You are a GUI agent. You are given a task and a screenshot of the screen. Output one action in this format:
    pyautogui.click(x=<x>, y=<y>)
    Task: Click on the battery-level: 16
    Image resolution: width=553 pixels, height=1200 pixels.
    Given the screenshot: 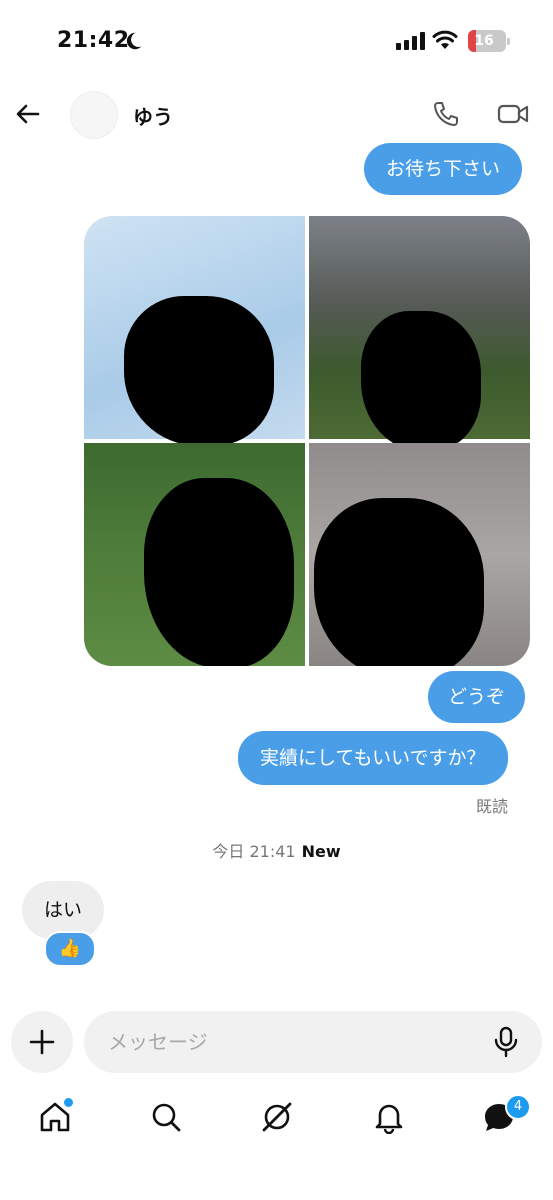 What is the action you would take?
    pyautogui.click(x=484, y=41)
    